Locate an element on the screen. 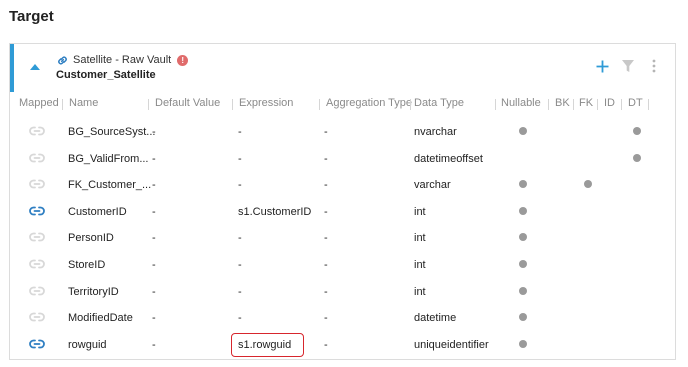 Image resolution: width=688 pixels, height=367 pixels. col-aggregation-type: Aggregation Type is located at coordinates (369, 103).